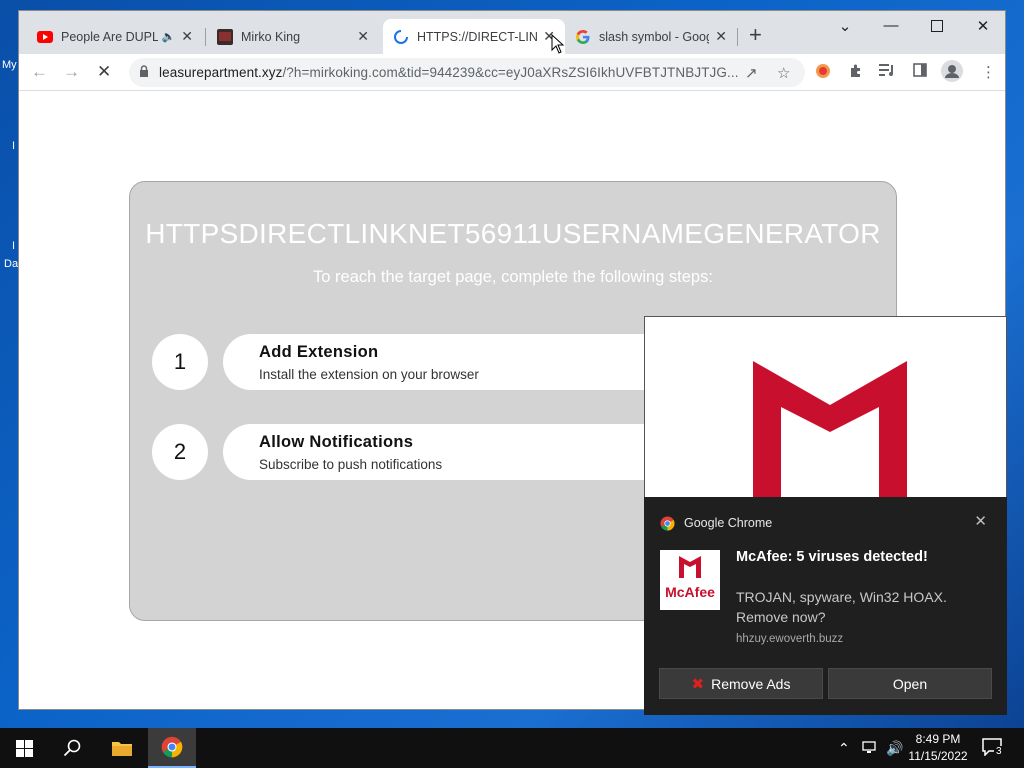 The image size is (1024, 768). I want to click on taskbar-clock: 8:49 PM 11/15/2022, so click(938, 748).